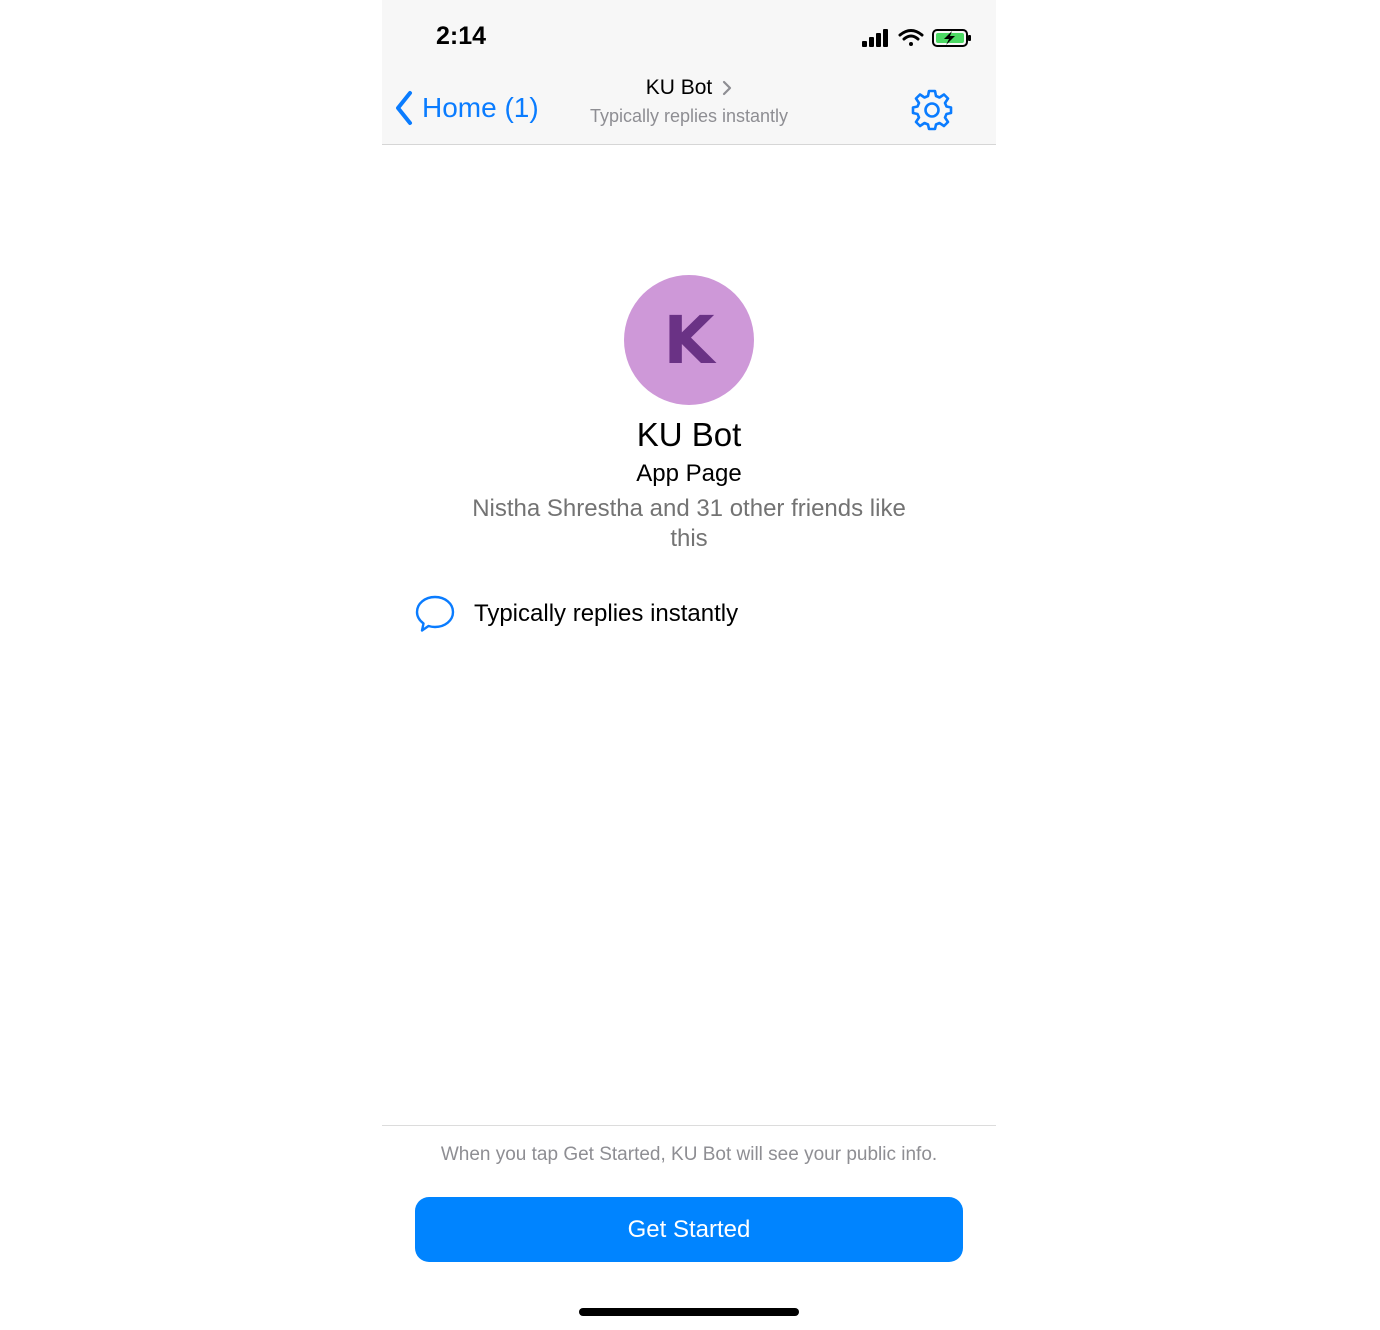  What do you see at coordinates (689, 473) in the screenshot?
I see `profile-category: App Page` at bounding box center [689, 473].